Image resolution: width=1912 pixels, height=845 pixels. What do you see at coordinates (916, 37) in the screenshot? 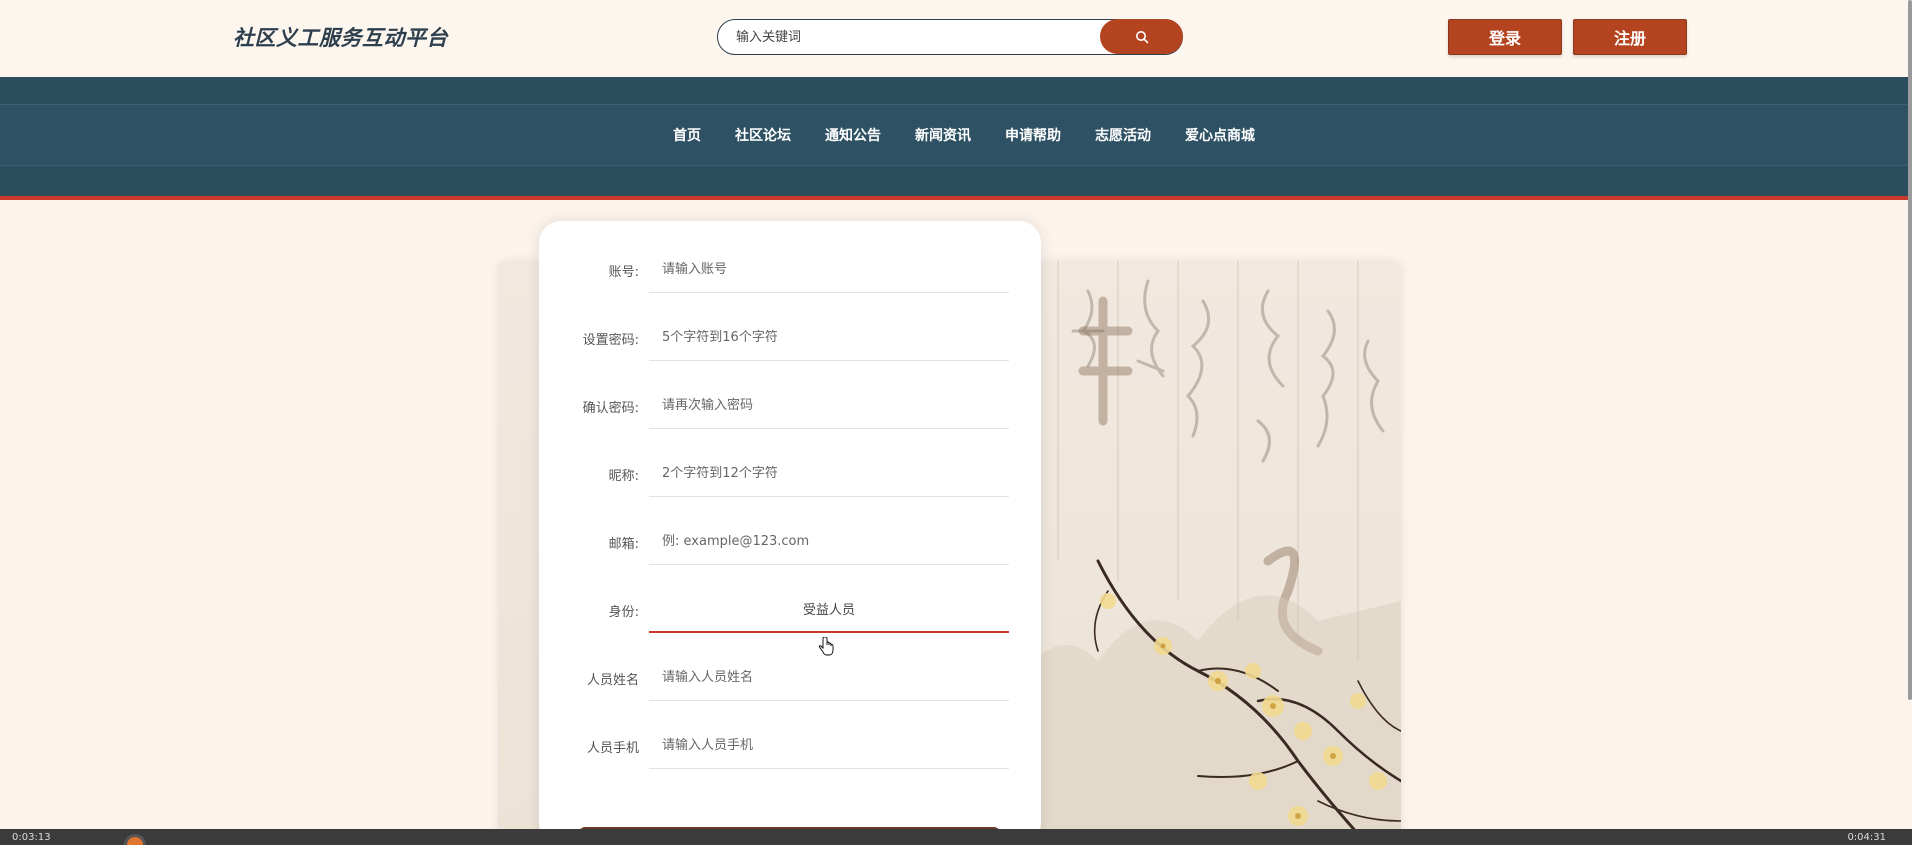
I see `search-input` at bounding box center [916, 37].